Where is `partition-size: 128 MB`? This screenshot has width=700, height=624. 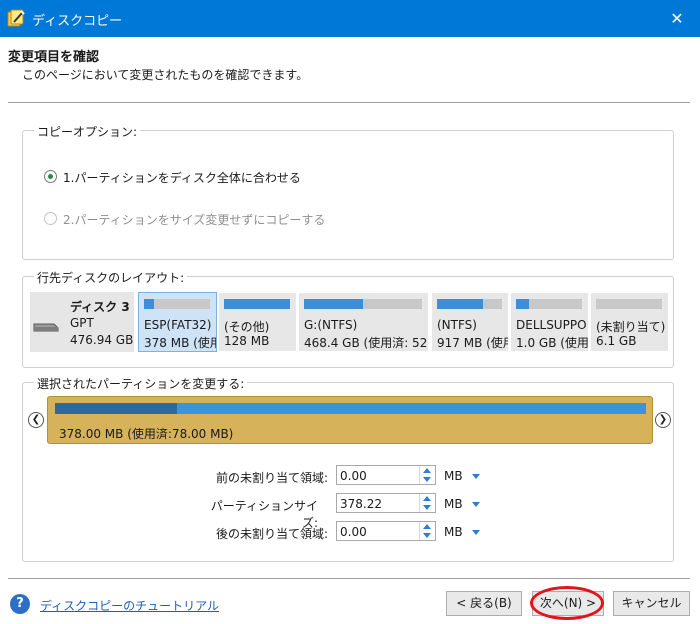
partition-size: 128 MB is located at coordinates (247, 341).